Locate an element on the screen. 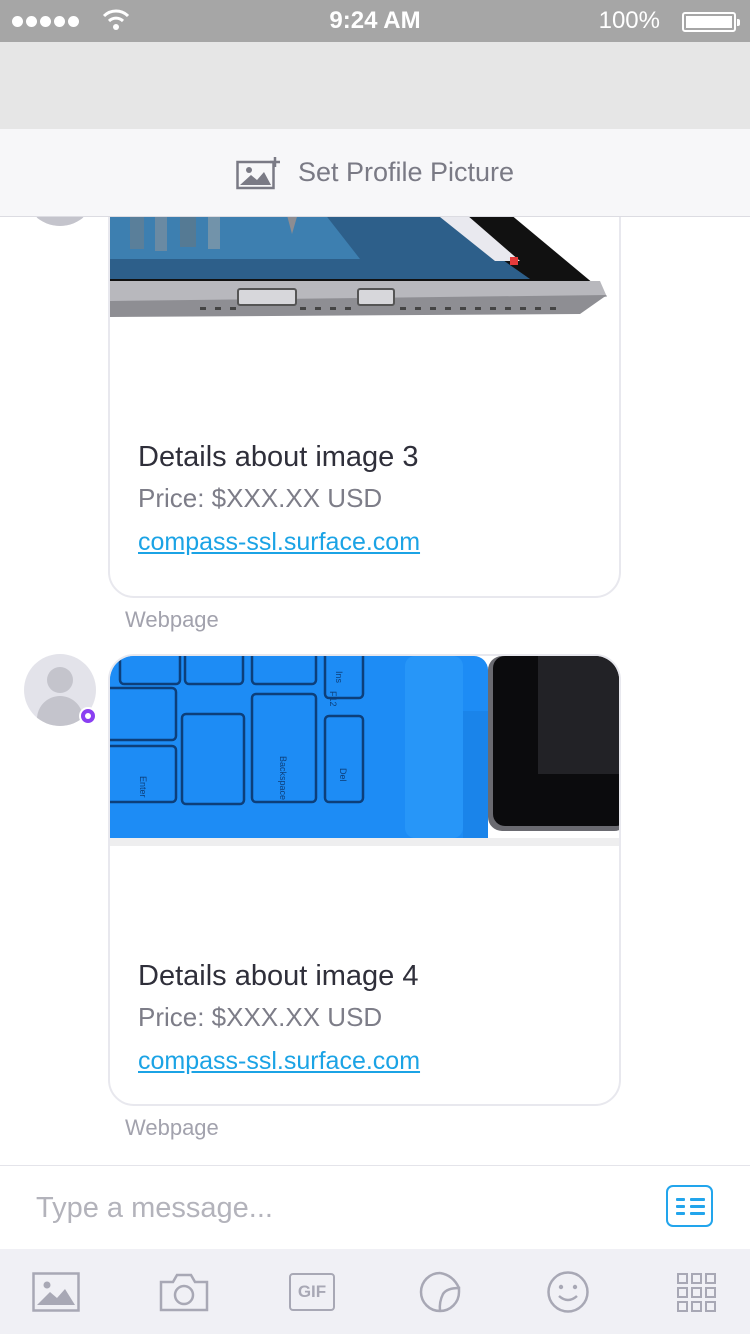 The image size is (750, 1334). avatar is located at coordinates (60, 221).